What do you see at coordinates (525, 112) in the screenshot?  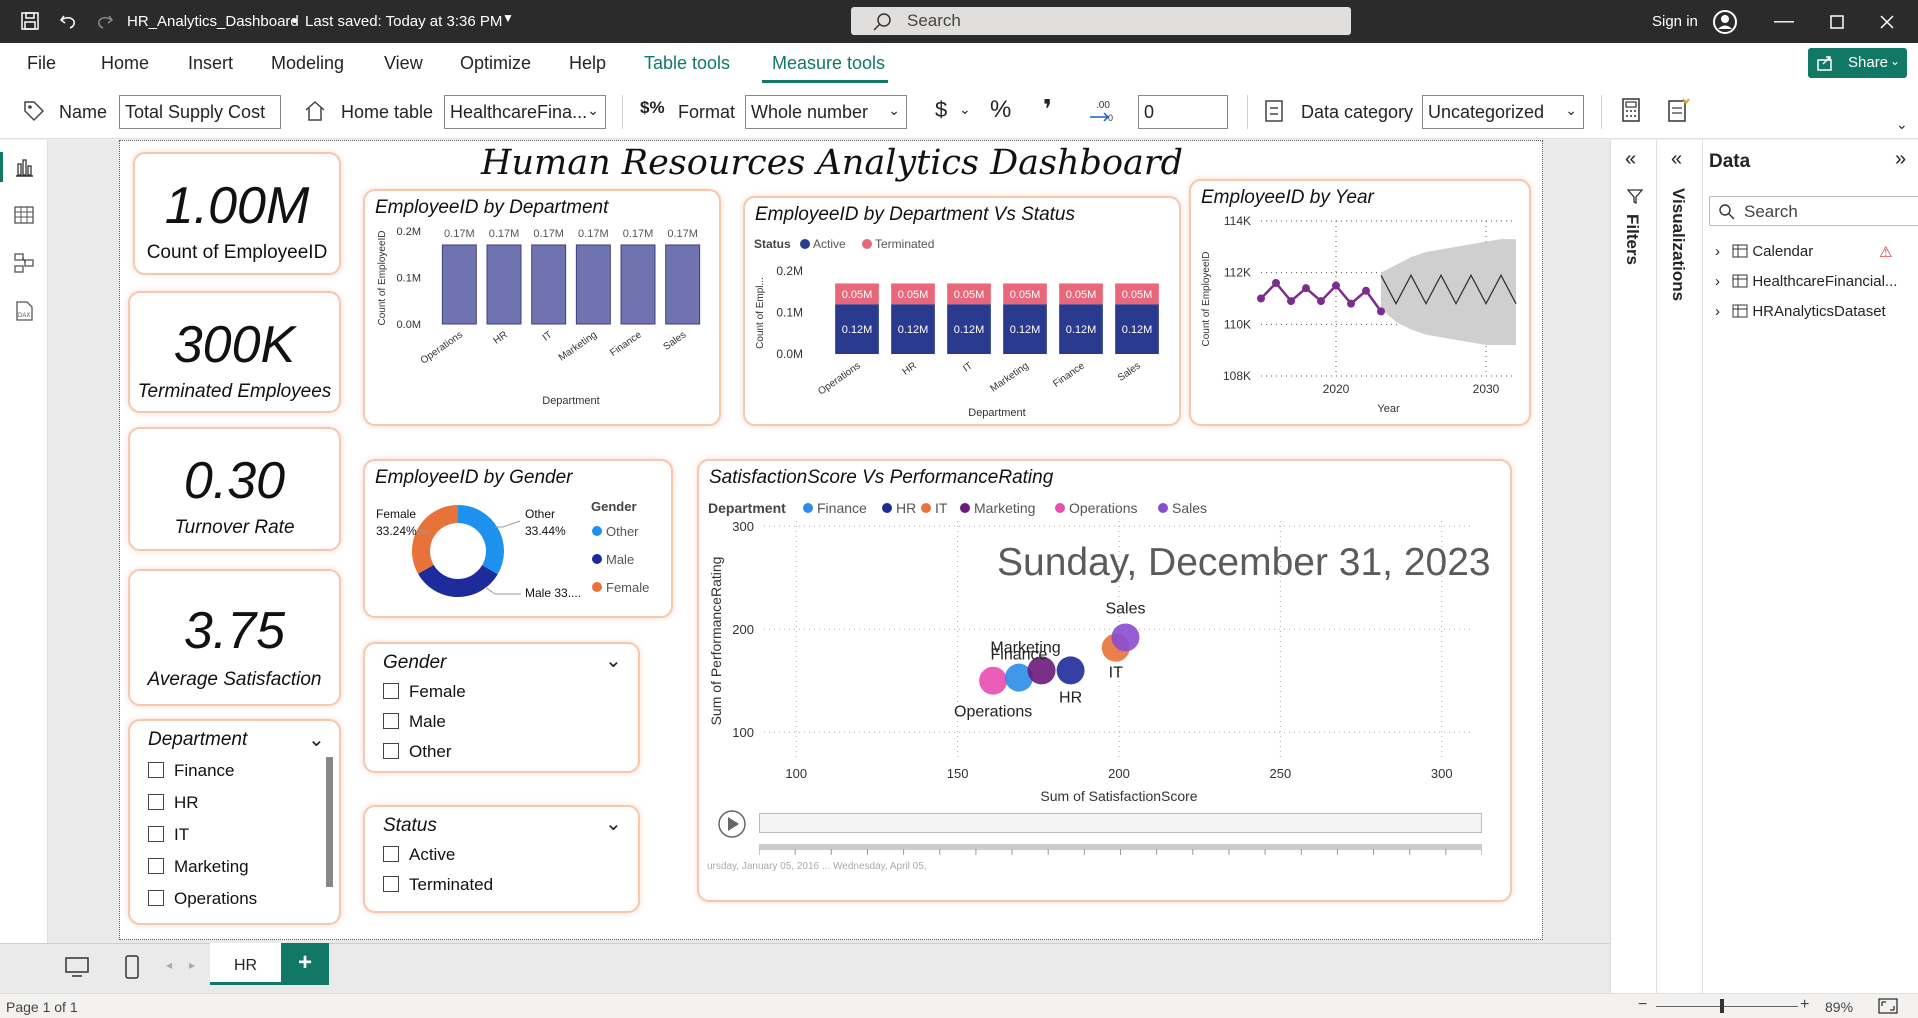 I see `home-table-dropdown: HealthcareFina... ⌄` at bounding box center [525, 112].